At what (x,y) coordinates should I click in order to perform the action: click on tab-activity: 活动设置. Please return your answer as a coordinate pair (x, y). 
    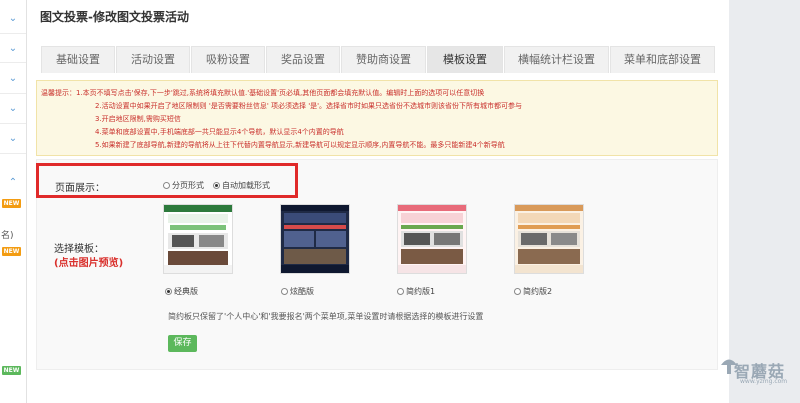
    Looking at the image, I should click on (153, 59).